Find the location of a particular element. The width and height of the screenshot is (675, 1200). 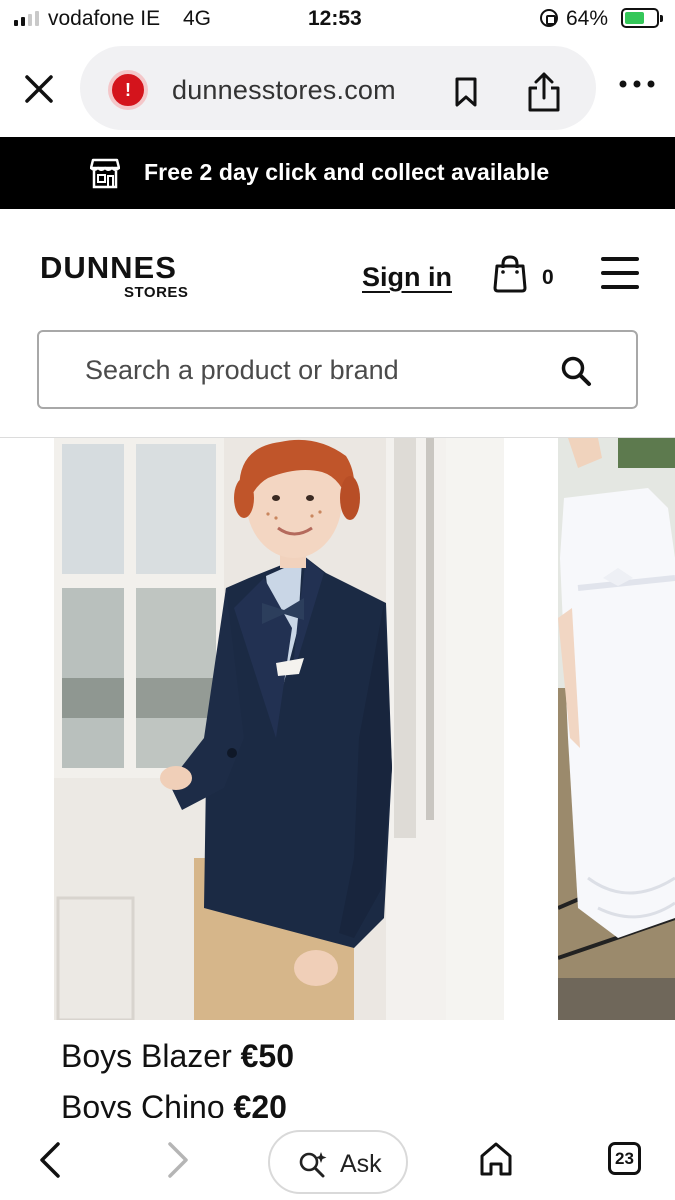

signal-icon is located at coordinates (26, 18).